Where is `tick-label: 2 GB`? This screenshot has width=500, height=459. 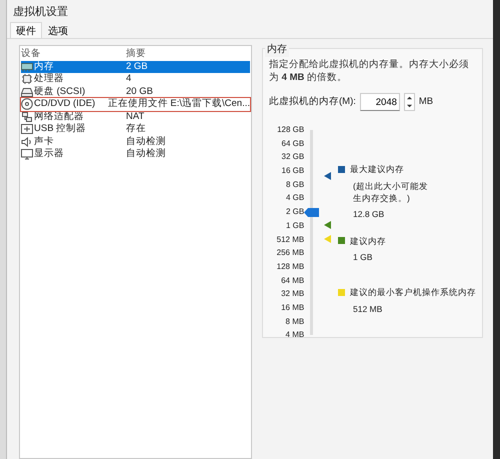 tick-label: 2 GB is located at coordinates (294, 212).